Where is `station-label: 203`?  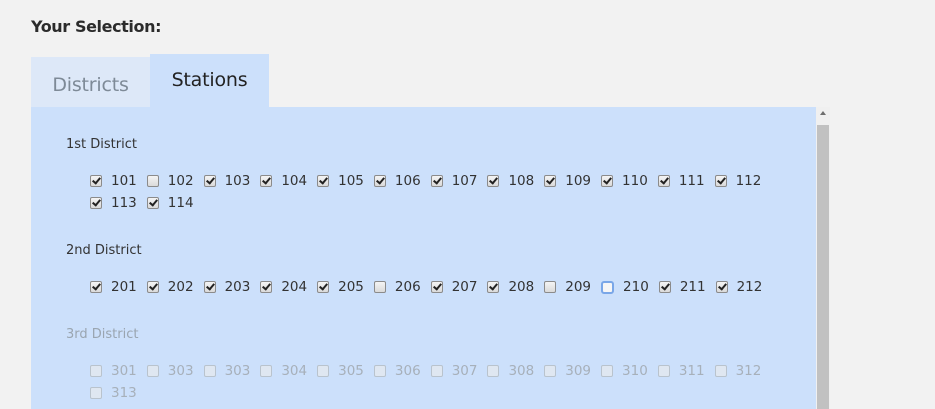 station-label: 203 is located at coordinates (237, 287).